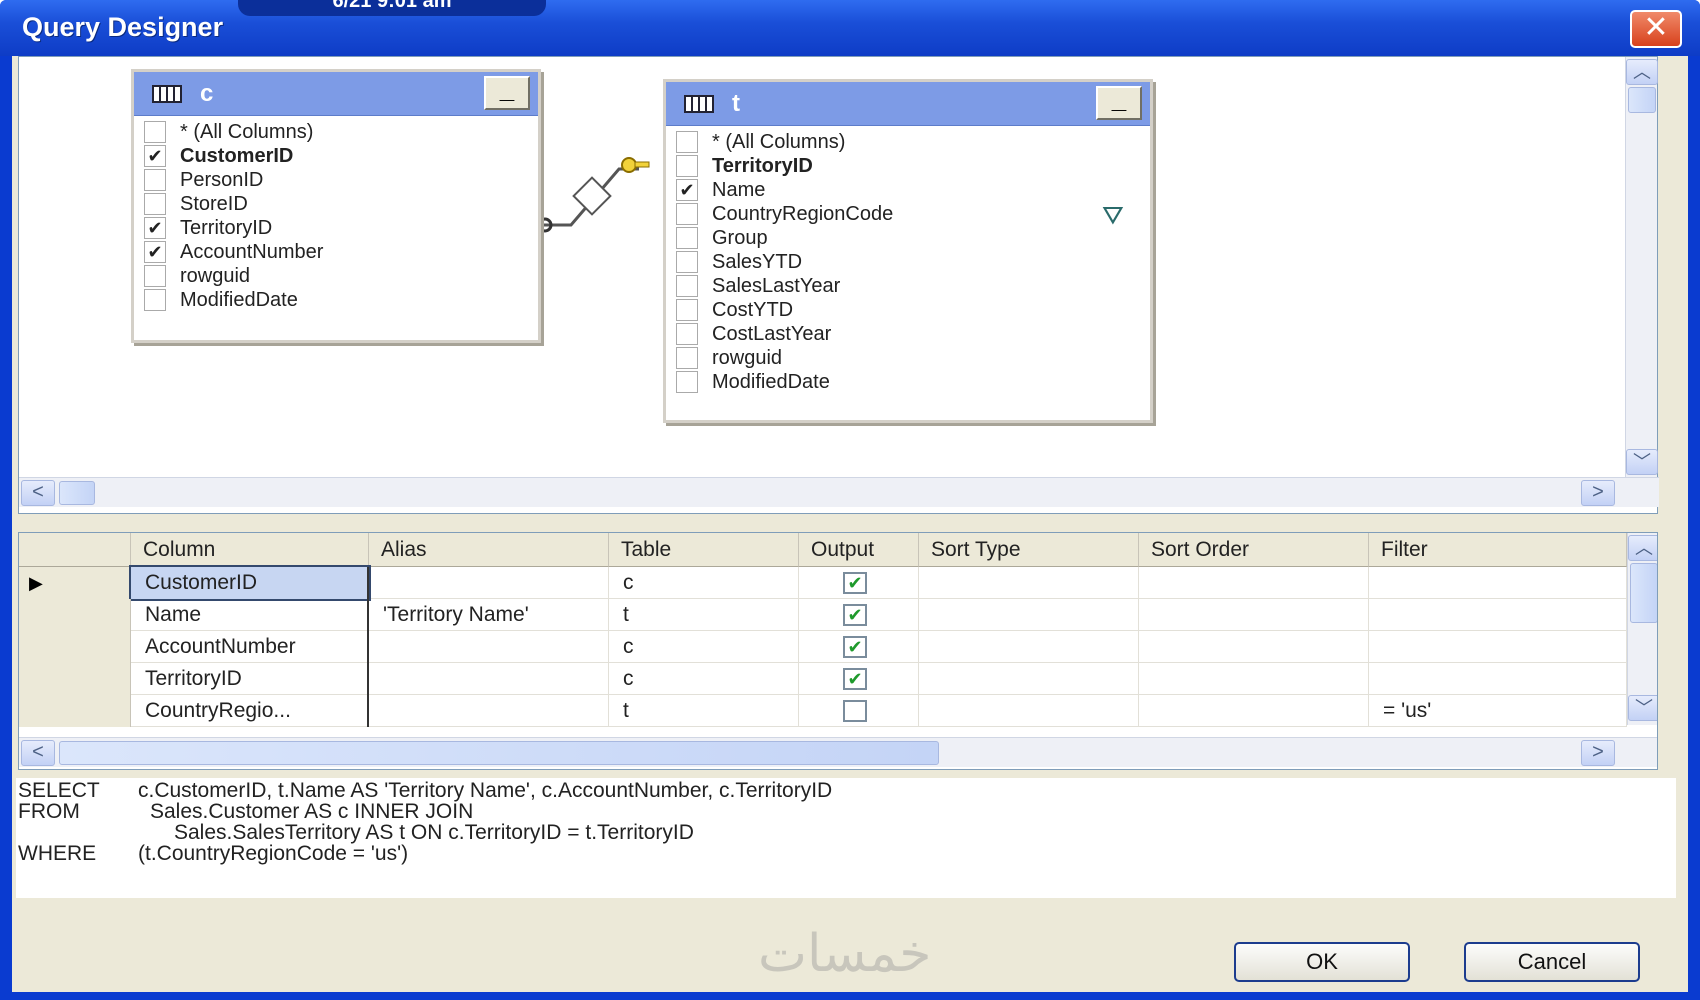 This screenshot has width=1700, height=1000. What do you see at coordinates (908, 190) in the screenshot?
I see `table-column-row: ✔ Name` at bounding box center [908, 190].